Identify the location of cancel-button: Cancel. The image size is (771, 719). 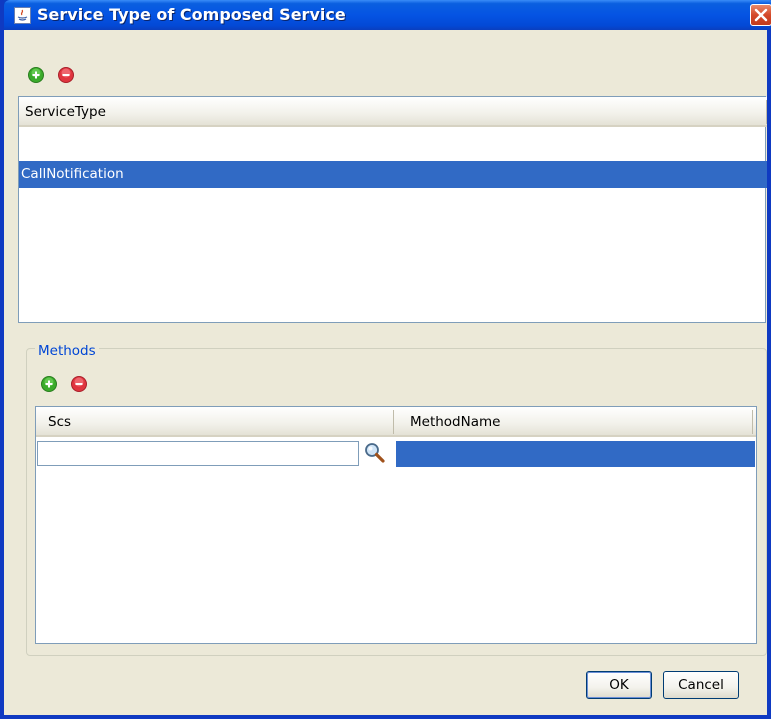
(701, 685).